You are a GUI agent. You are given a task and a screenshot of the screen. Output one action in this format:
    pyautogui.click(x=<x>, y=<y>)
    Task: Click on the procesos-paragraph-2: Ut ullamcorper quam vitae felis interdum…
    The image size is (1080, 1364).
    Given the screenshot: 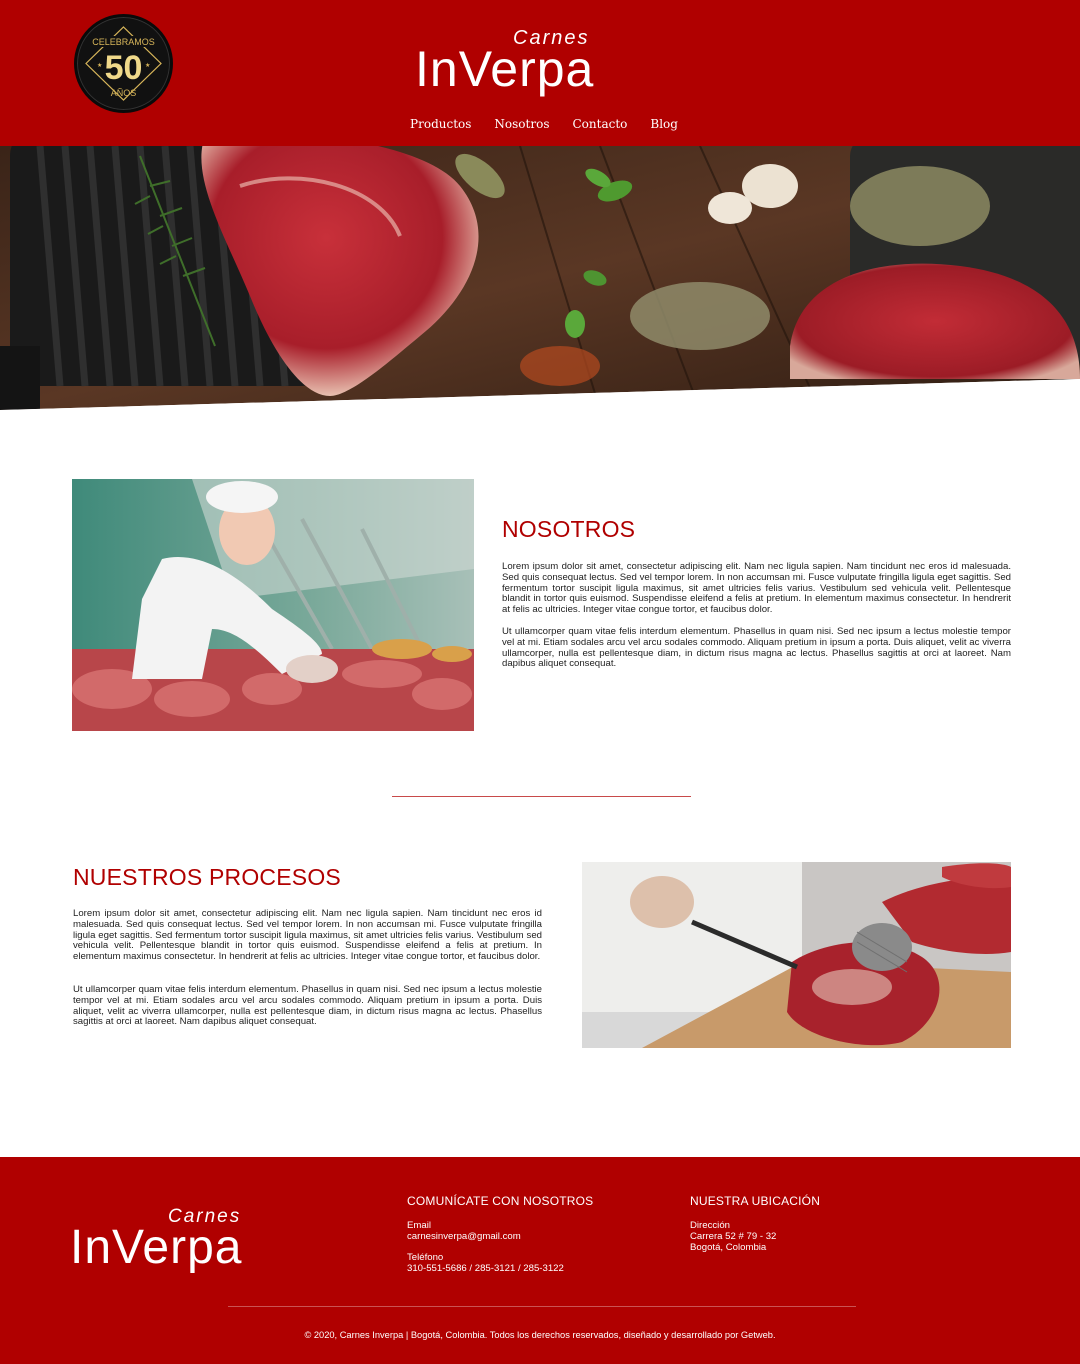 What is the action you would take?
    pyautogui.click(x=307, y=1006)
    